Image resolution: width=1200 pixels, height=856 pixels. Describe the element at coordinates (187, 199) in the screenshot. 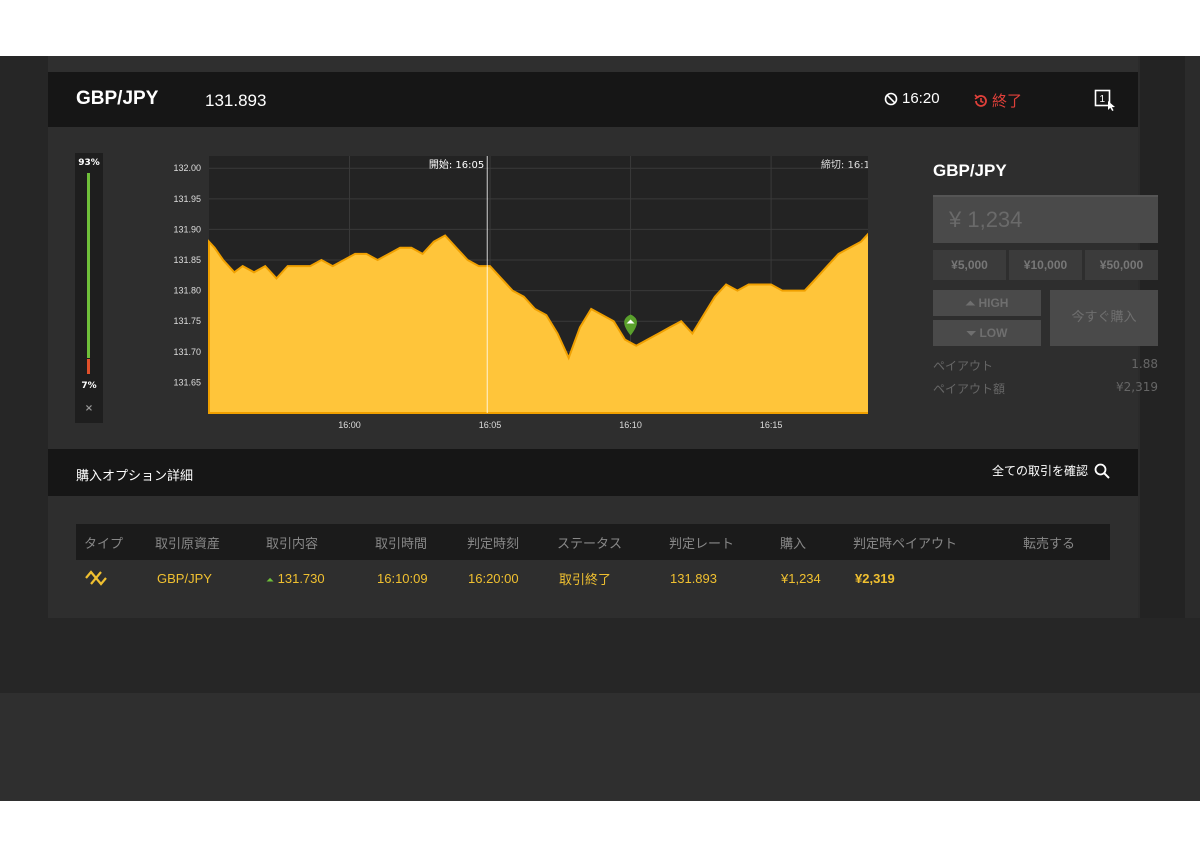

I see `y-tick-label: 131.95` at that location.